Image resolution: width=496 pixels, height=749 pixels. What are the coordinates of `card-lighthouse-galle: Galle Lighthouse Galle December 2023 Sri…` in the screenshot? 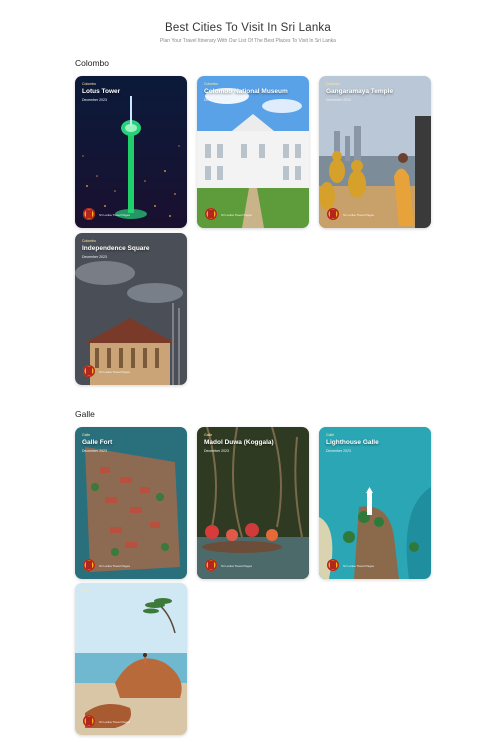 It's located at (375, 503).